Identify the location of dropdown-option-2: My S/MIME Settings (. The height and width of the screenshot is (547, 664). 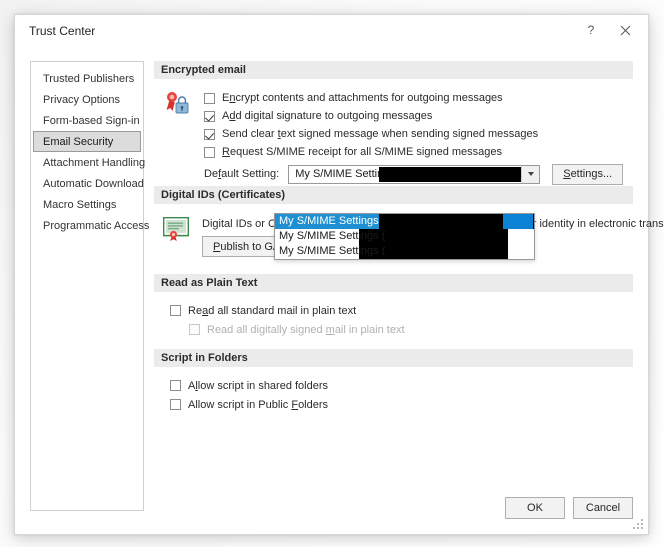
(404, 236).